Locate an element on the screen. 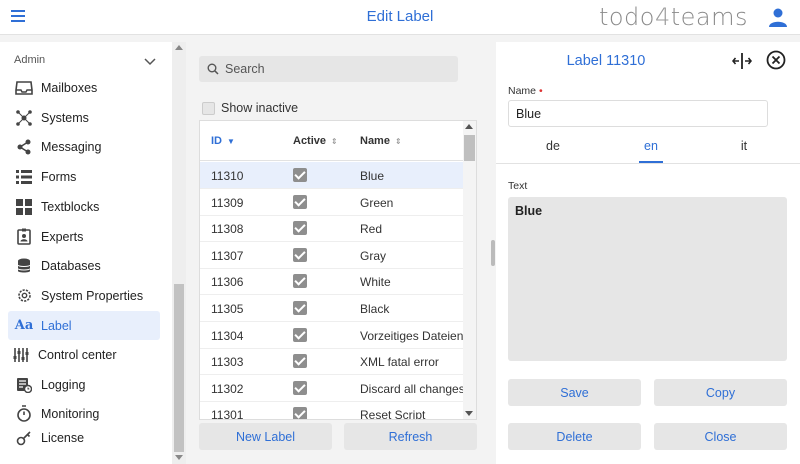 This screenshot has width=800, height=464. sidebar-item-textblocks: Textblocks is located at coordinates (84, 206).